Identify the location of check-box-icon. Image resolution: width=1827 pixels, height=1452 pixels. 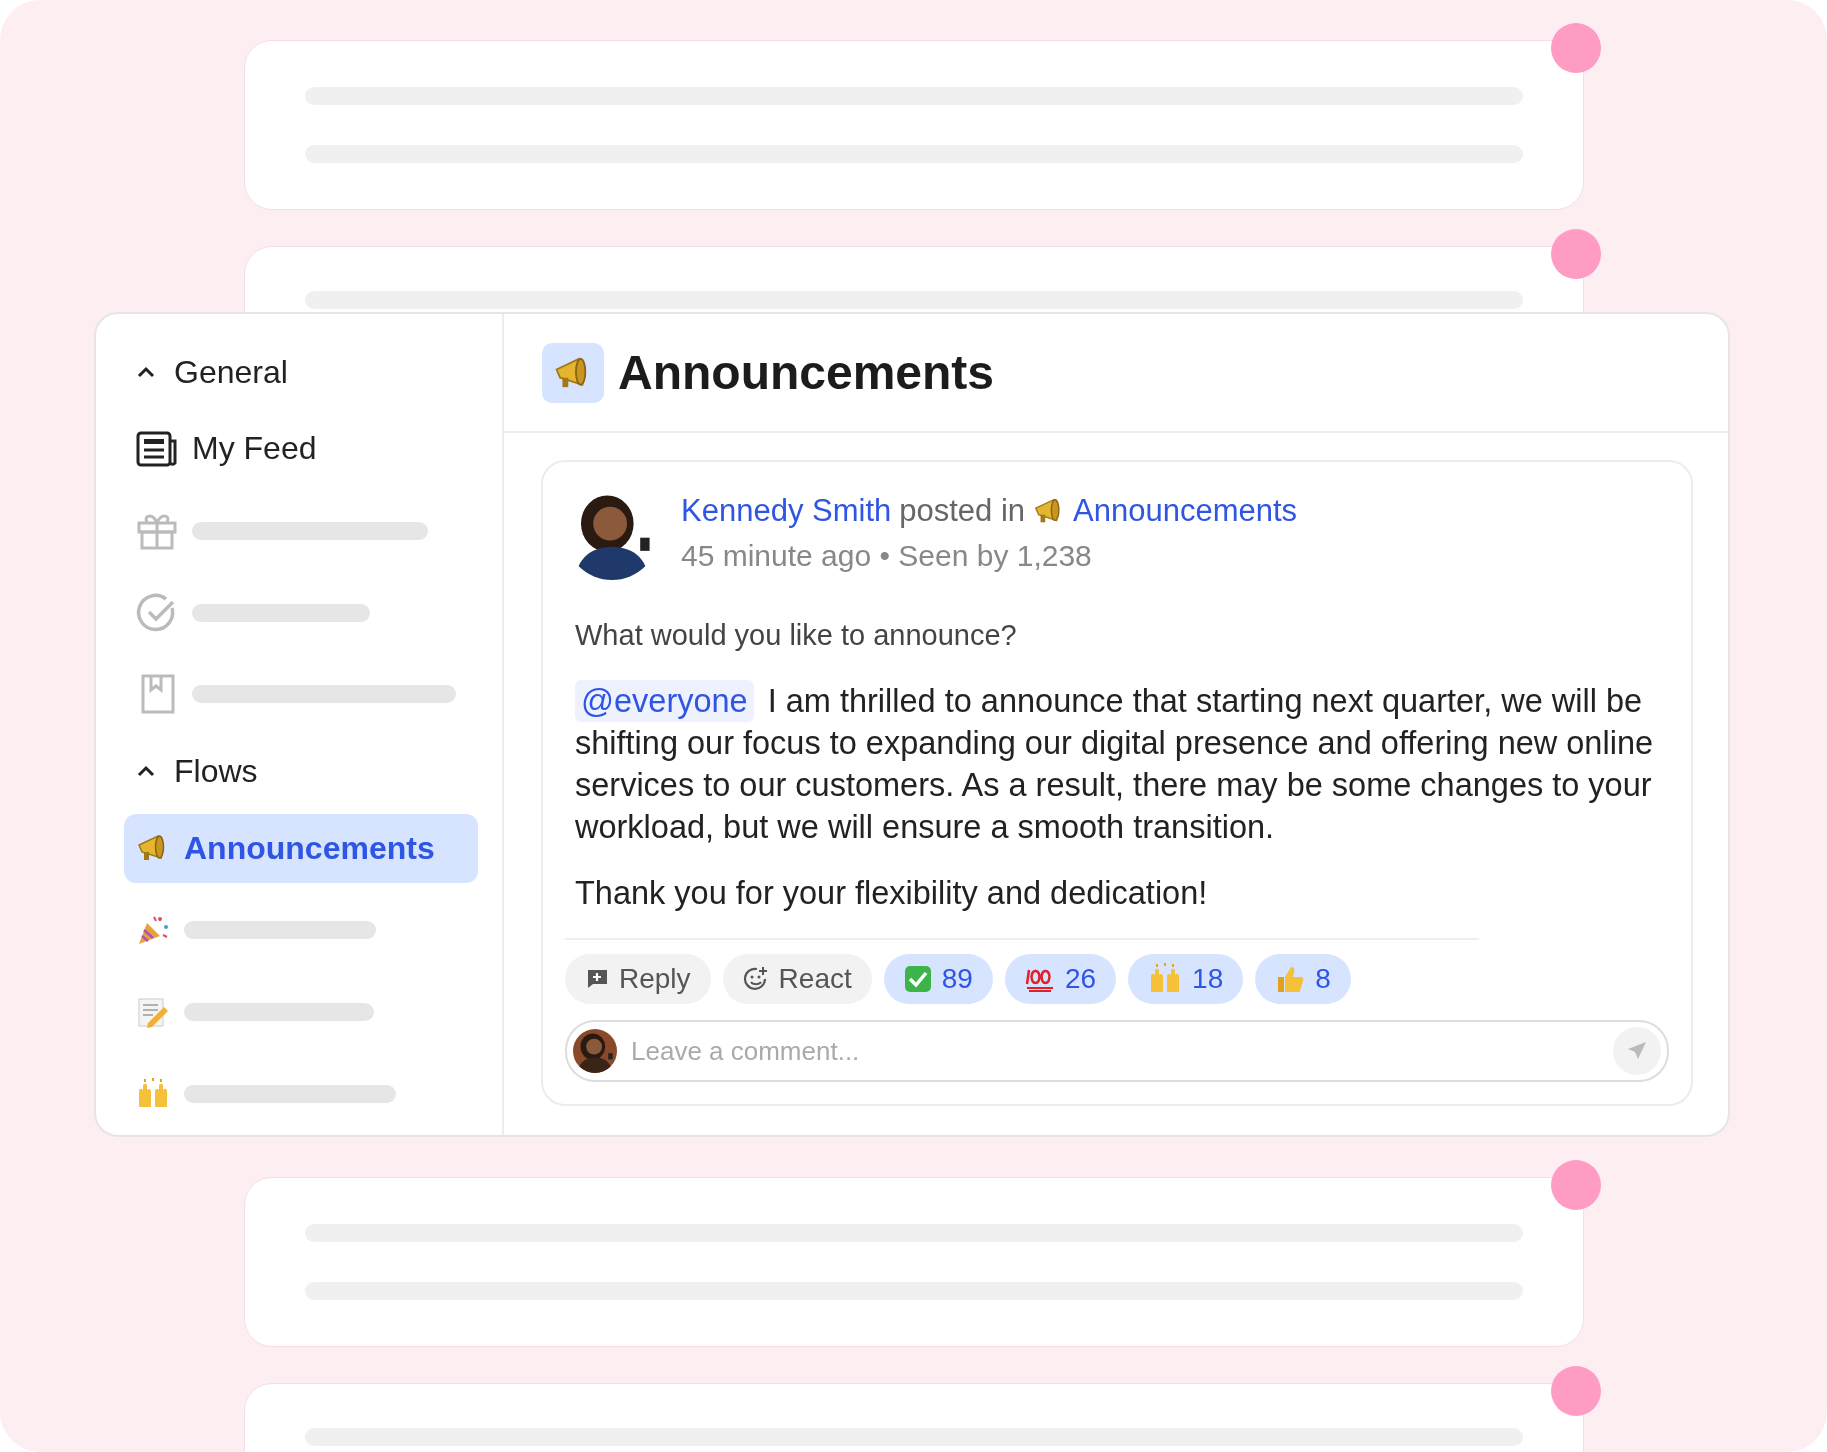
(917, 979).